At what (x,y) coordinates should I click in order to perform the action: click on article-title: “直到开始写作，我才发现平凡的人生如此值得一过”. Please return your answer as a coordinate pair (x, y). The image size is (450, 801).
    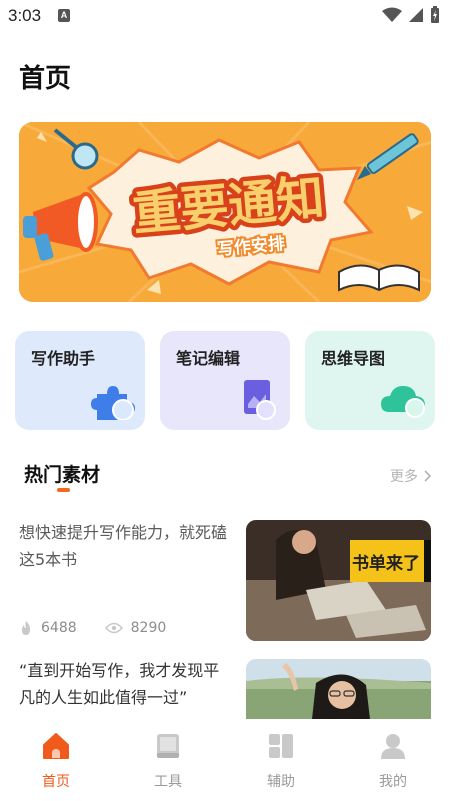
    Looking at the image, I should click on (125, 684).